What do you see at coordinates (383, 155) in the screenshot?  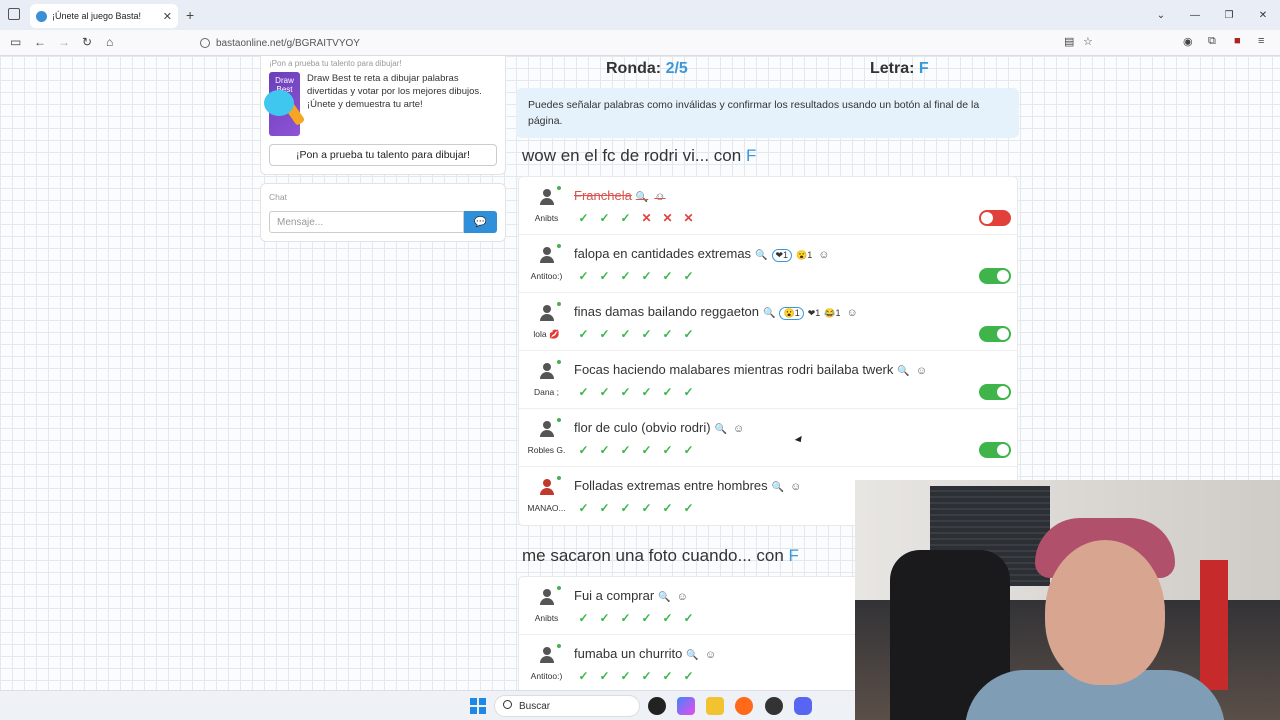 I see `ad-cta-button: ¡Pon a prueba tu talento para dibujar!` at bounding box center [383, 155].